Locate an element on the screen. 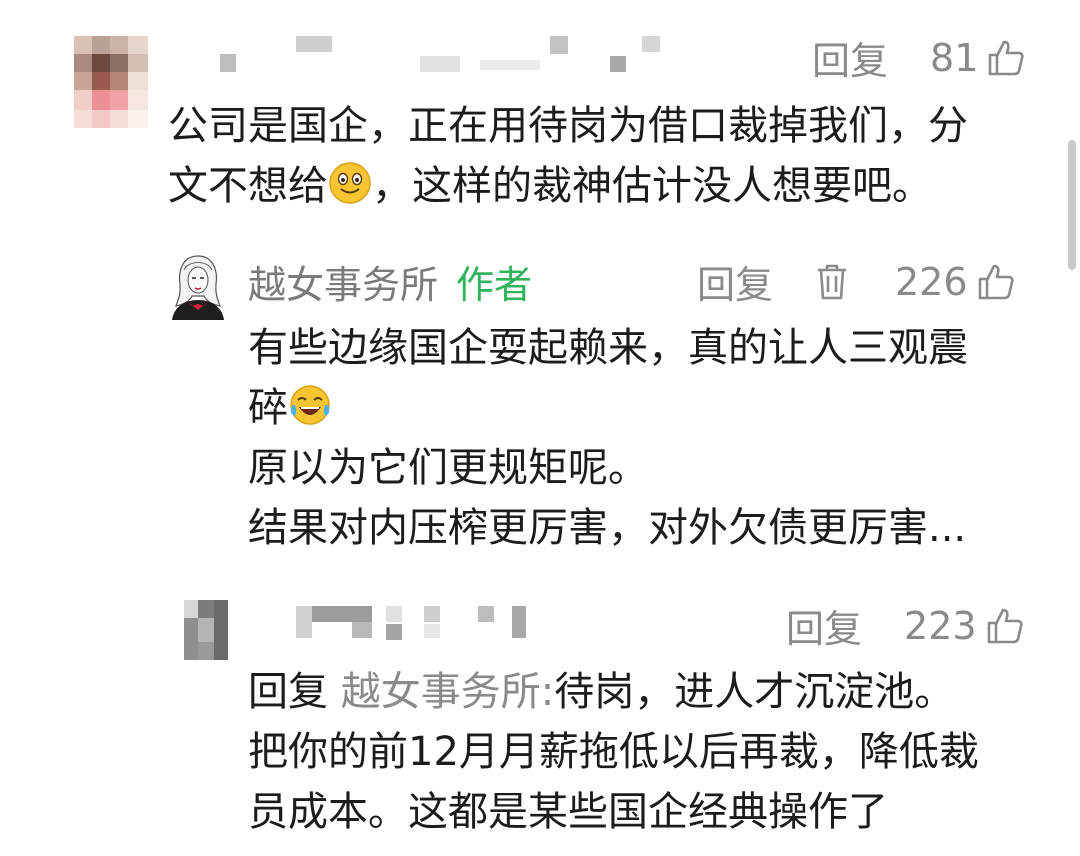 Image resolution: width=1080 pixels, height=856 pixels. text-fragment: 待岗，进人才沉淀池。 is located at coordinates (754, 692).